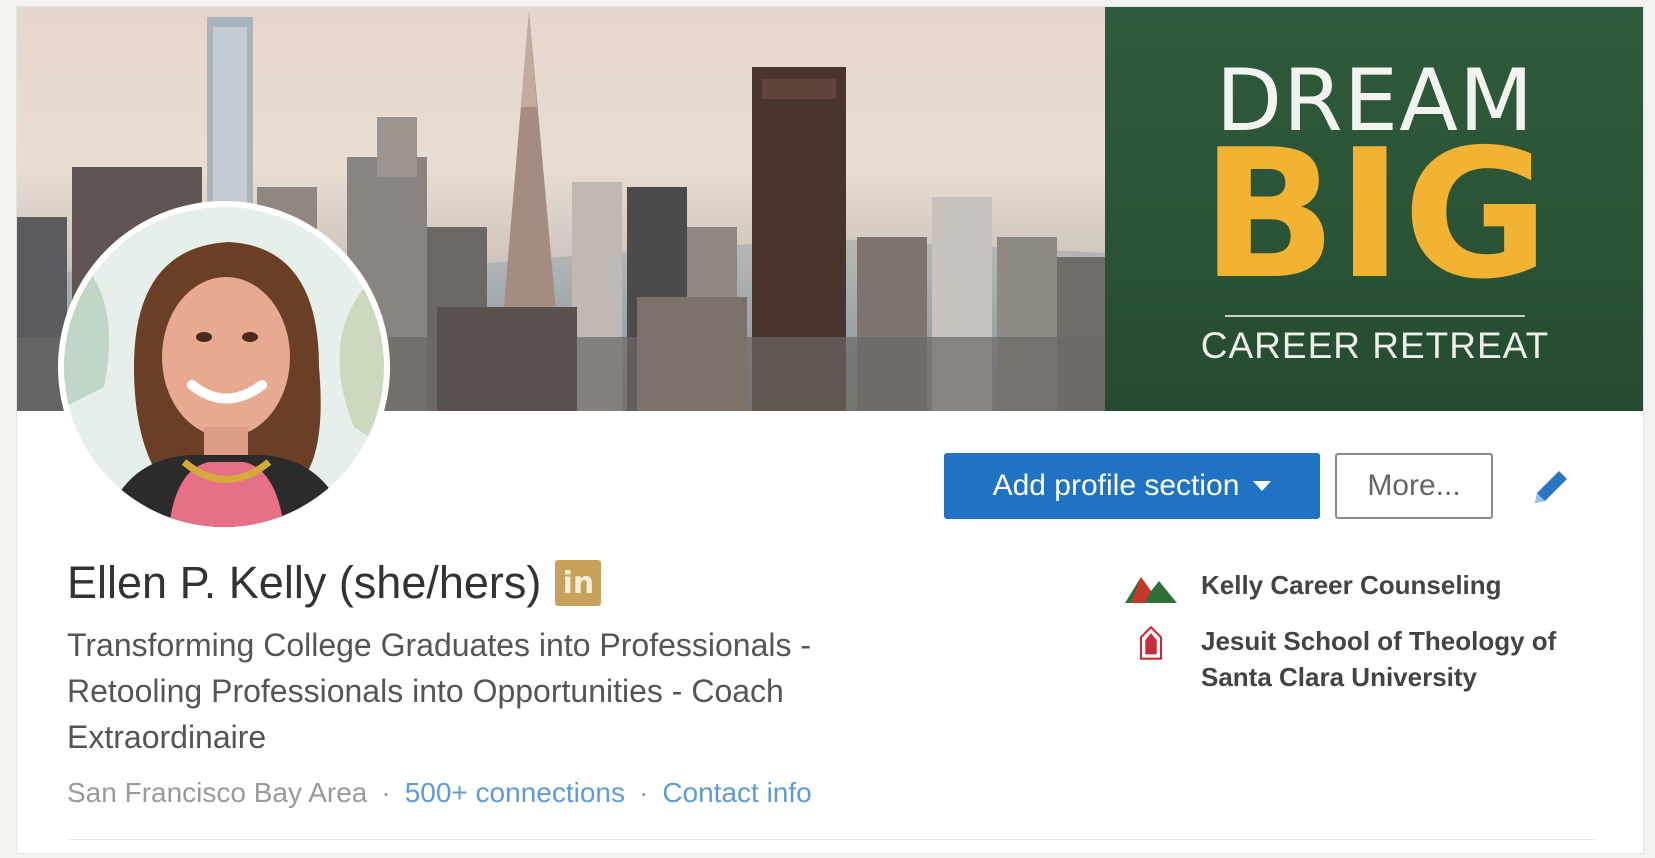 The width and height of the screenshot is (1655, 858). What do you see at coordinates (217, 792) in the screenshot?
I see `profile-location: San Francisco Bay Area` at bounding box center [217, 792].